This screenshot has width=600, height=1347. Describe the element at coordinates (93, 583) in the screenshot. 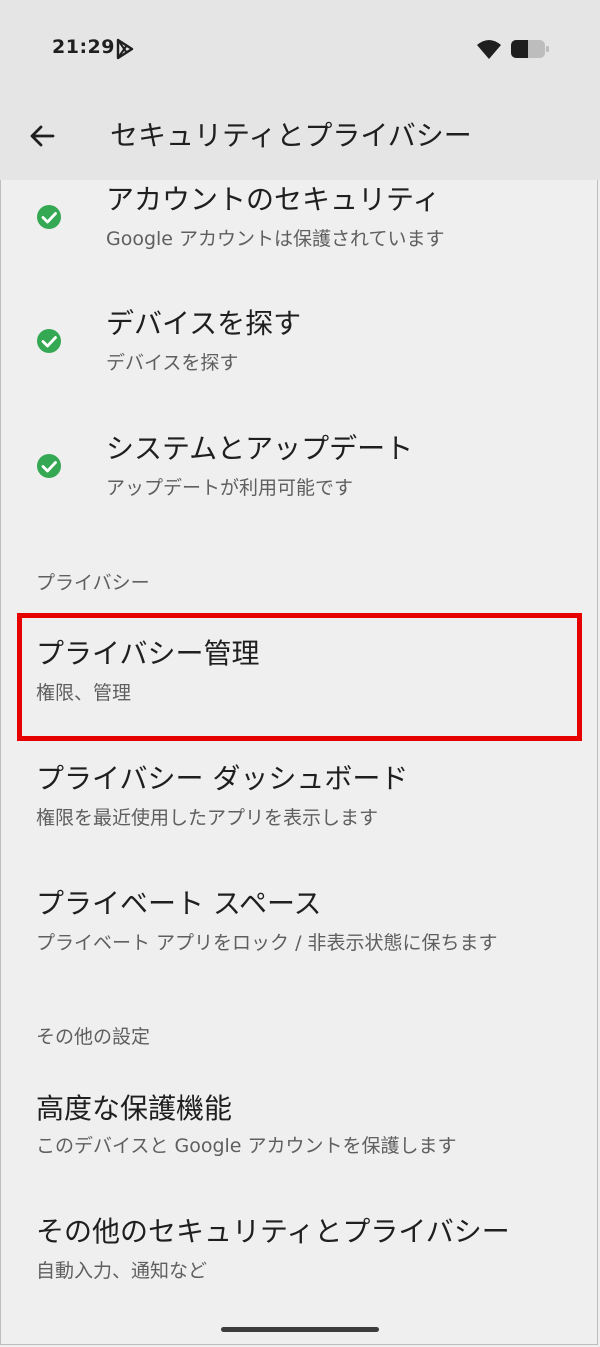

I see `section-header-privacy: プライバシー` at that location.